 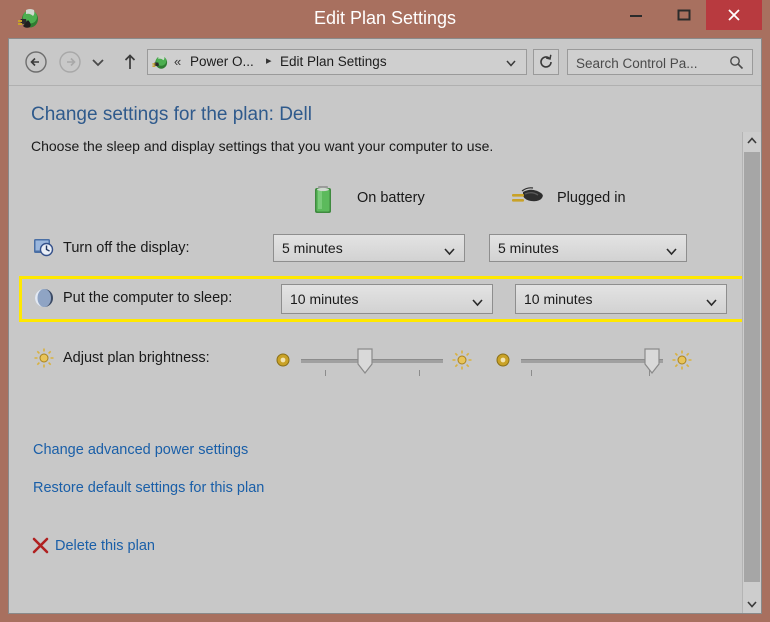 I want to click on battery-icon, so click(x=323, y=203).